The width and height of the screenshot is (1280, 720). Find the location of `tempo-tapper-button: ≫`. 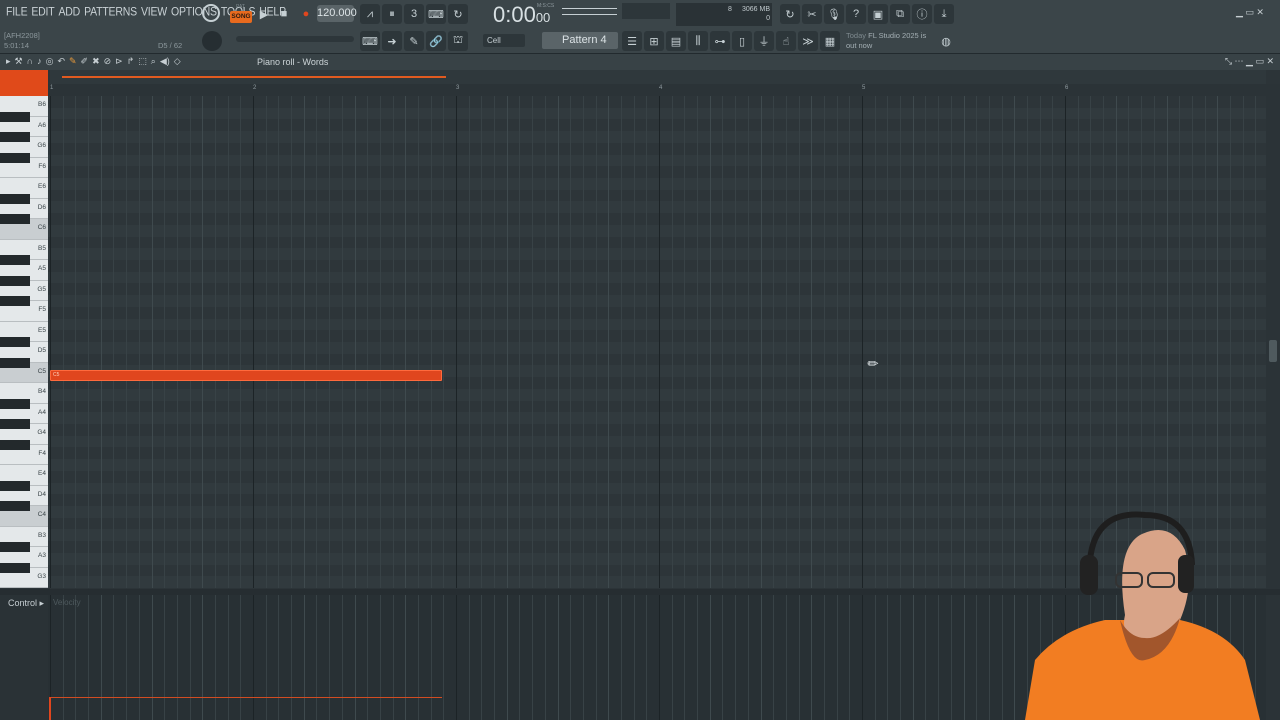

tempo-tapper-button: ≫ is located at coordinates (808, 41).